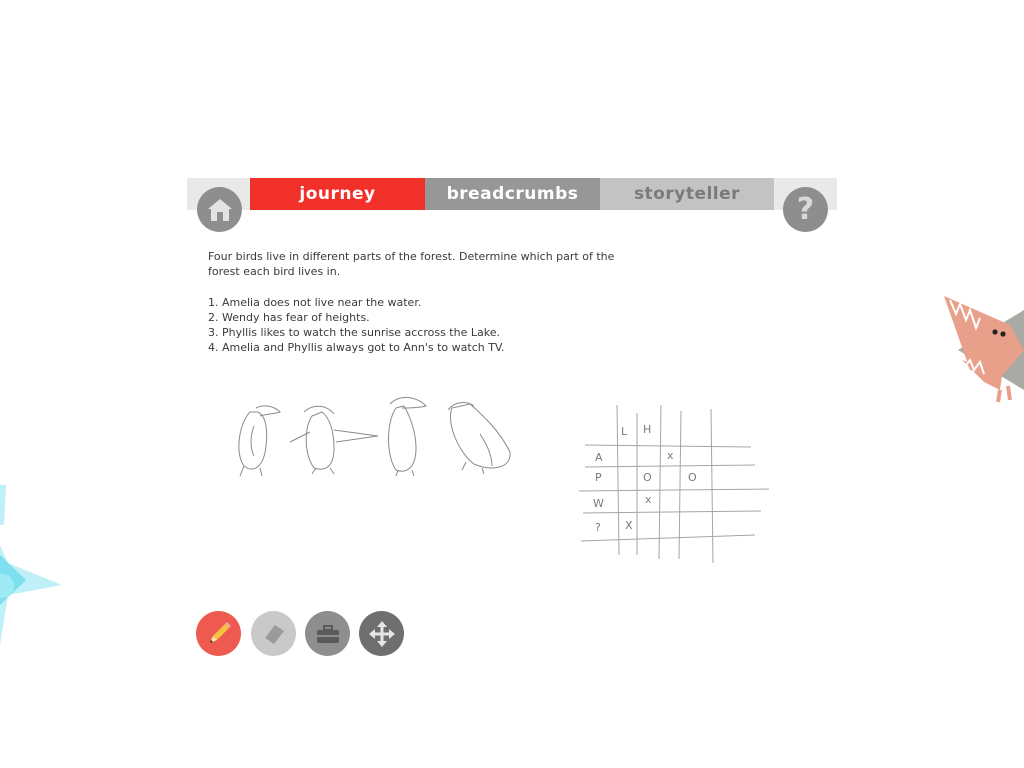 Image resolution: width=1024 pixels, height=768 pixels. What do you see at coordinates (647, 429) in the screenshot?
I see `grid-column-label: H` at bounding box center [647, 429].